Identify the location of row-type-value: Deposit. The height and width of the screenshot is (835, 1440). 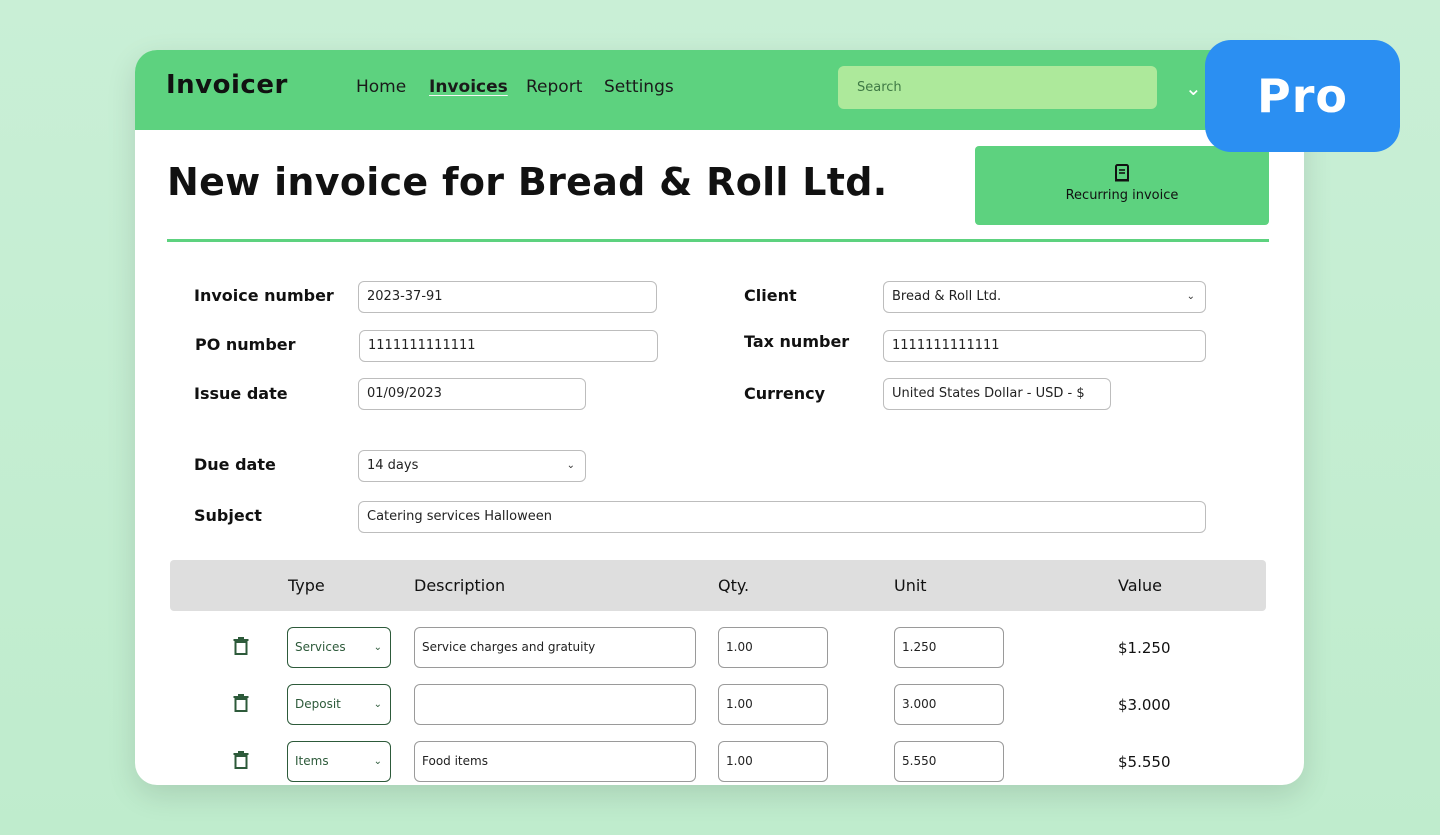
(318, 704).